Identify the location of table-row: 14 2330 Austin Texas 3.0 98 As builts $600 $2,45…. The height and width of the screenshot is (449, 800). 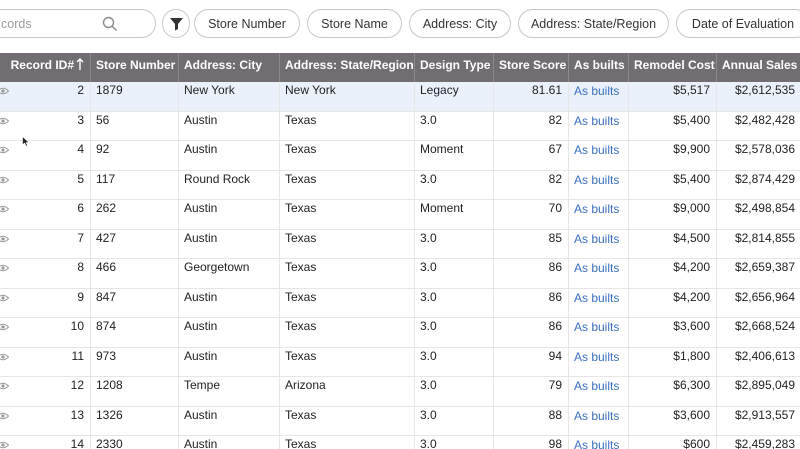
(400, 442).